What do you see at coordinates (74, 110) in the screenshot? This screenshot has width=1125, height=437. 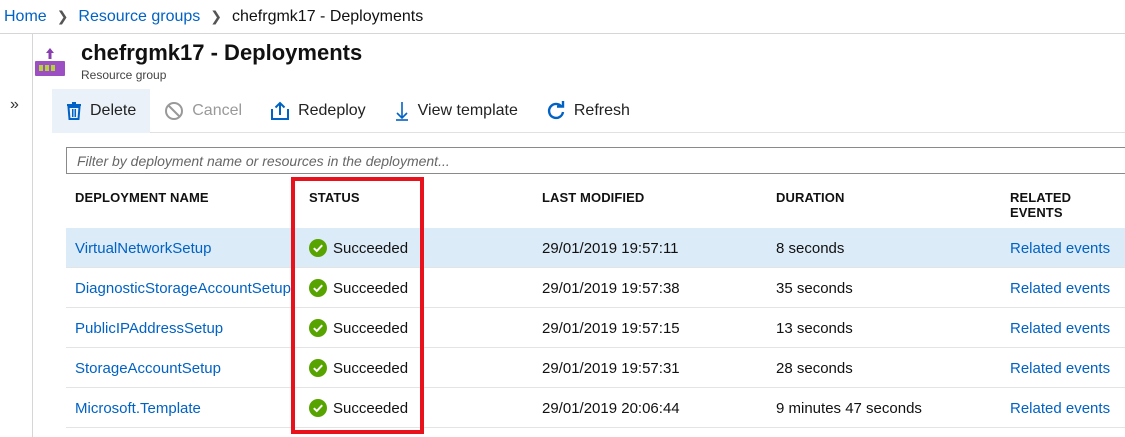 I see `trash-icon` at bounding box center [74, 110].